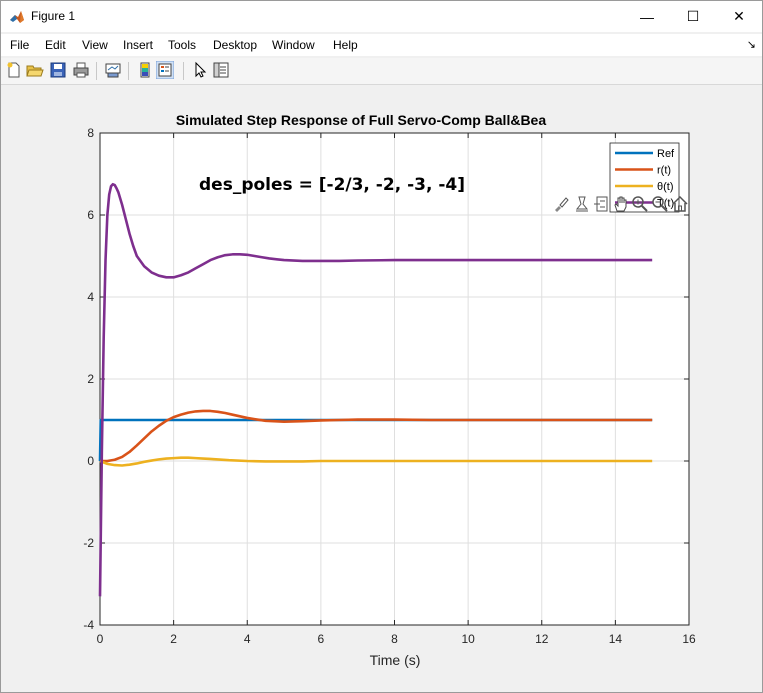 This screenshot has width=763, height=693. I want to click on menu-desktop: Desktop, so click(235, 45).